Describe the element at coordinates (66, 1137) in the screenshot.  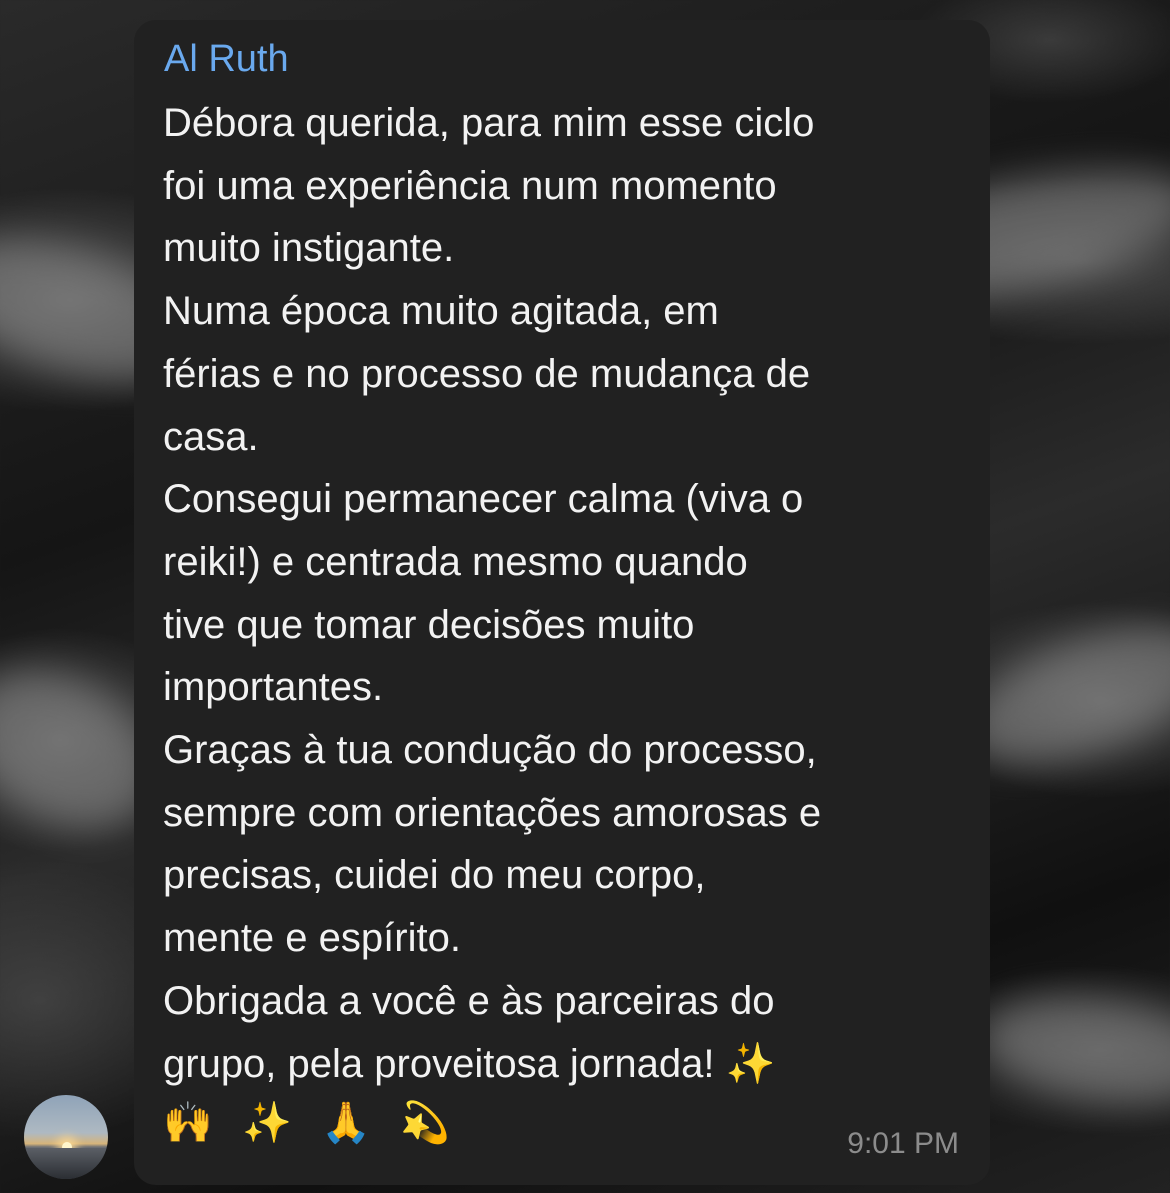
I see `sender-avatar` at that location.